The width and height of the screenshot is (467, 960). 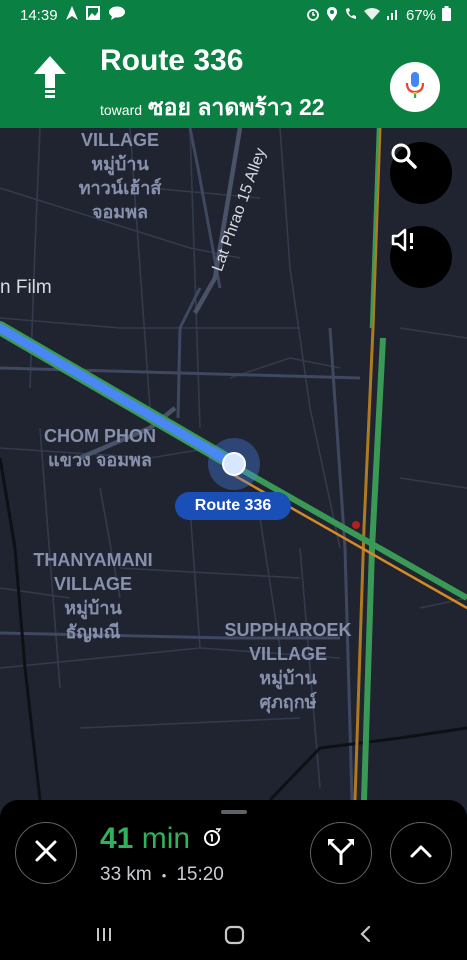 What do you see at coordinates (92, 584) in the screenshot?
I see `thanyamani-line-2: VILLAGE` at bounding box center [92, 584].